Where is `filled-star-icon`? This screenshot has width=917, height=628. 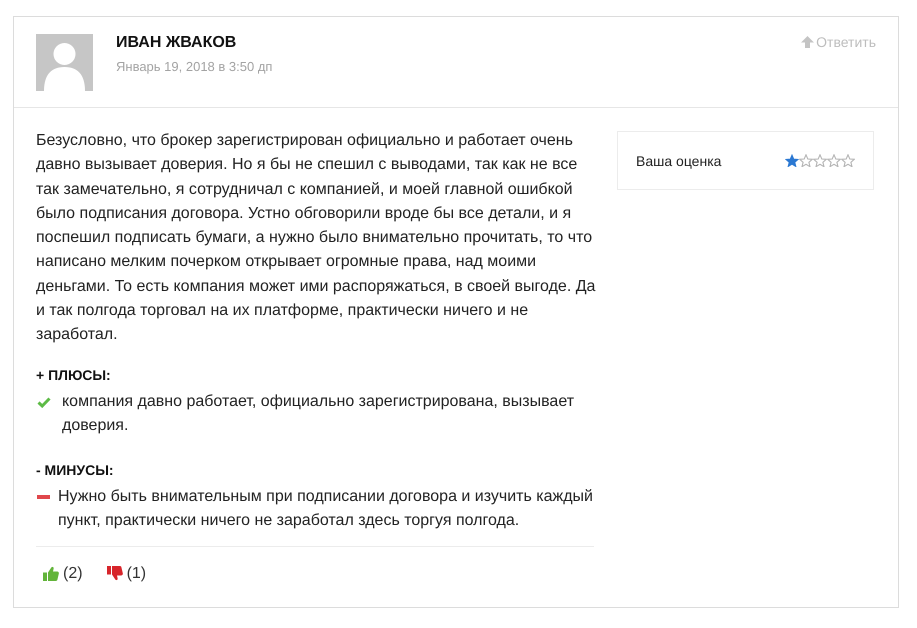
filled-star-icon is located at coordinates (792, 160).